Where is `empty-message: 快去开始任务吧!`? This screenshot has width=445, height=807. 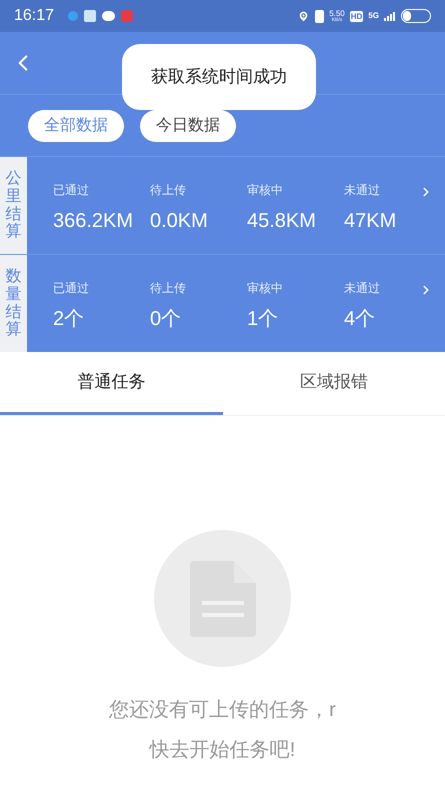 empty-message: 快去开始任务吧! is located at coordinates (223, 750).